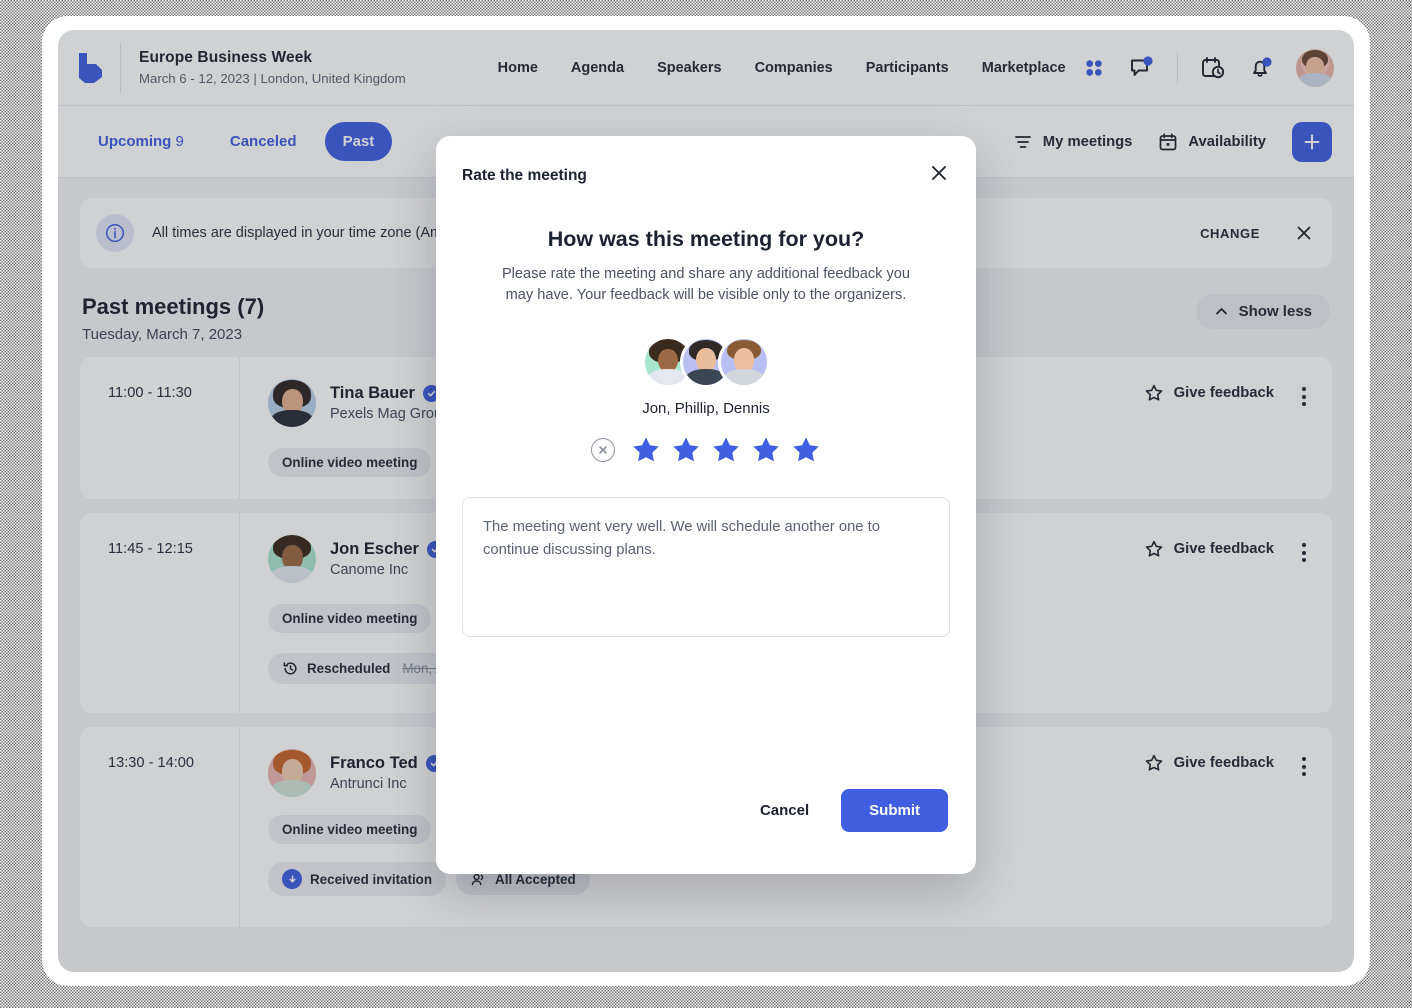 This screenshot has height=1008, width=1412. What do you see at coordinates (706, 831) in the screenshot?
I see `modal-footer: Cancel Submit` at bounding box center [706, 831].